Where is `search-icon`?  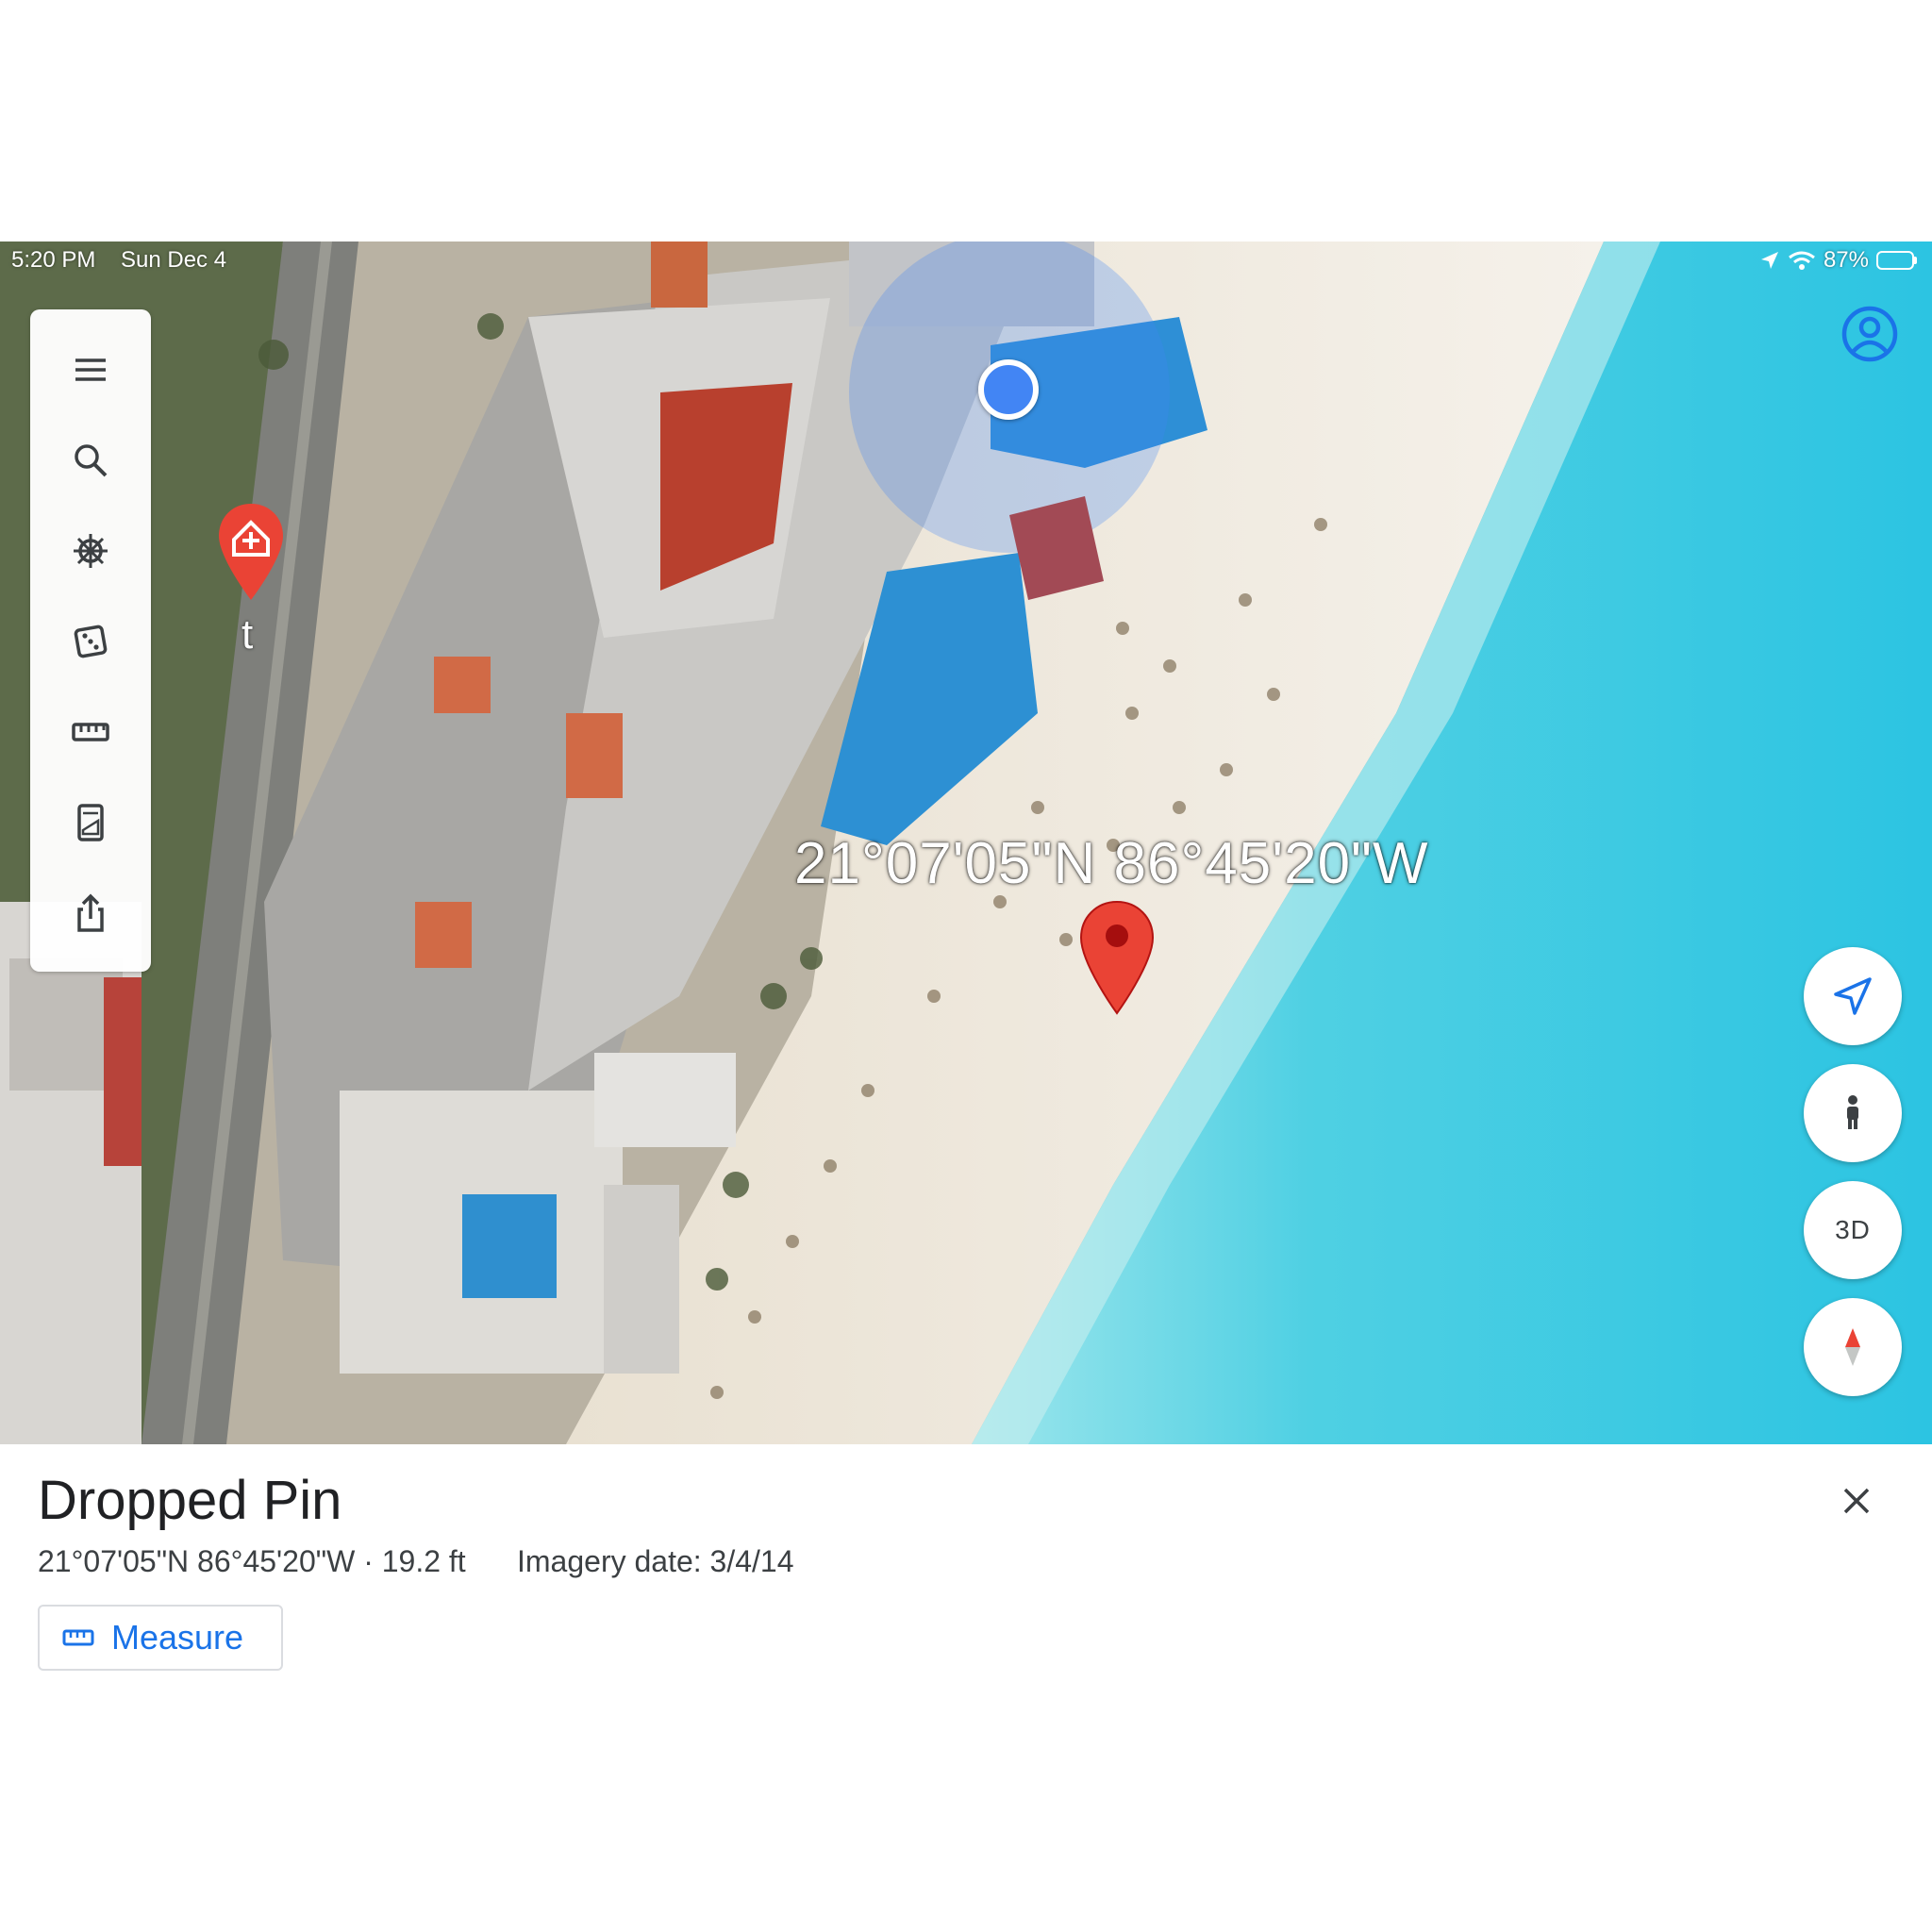 search-icon is located at coordinates (92, 461).